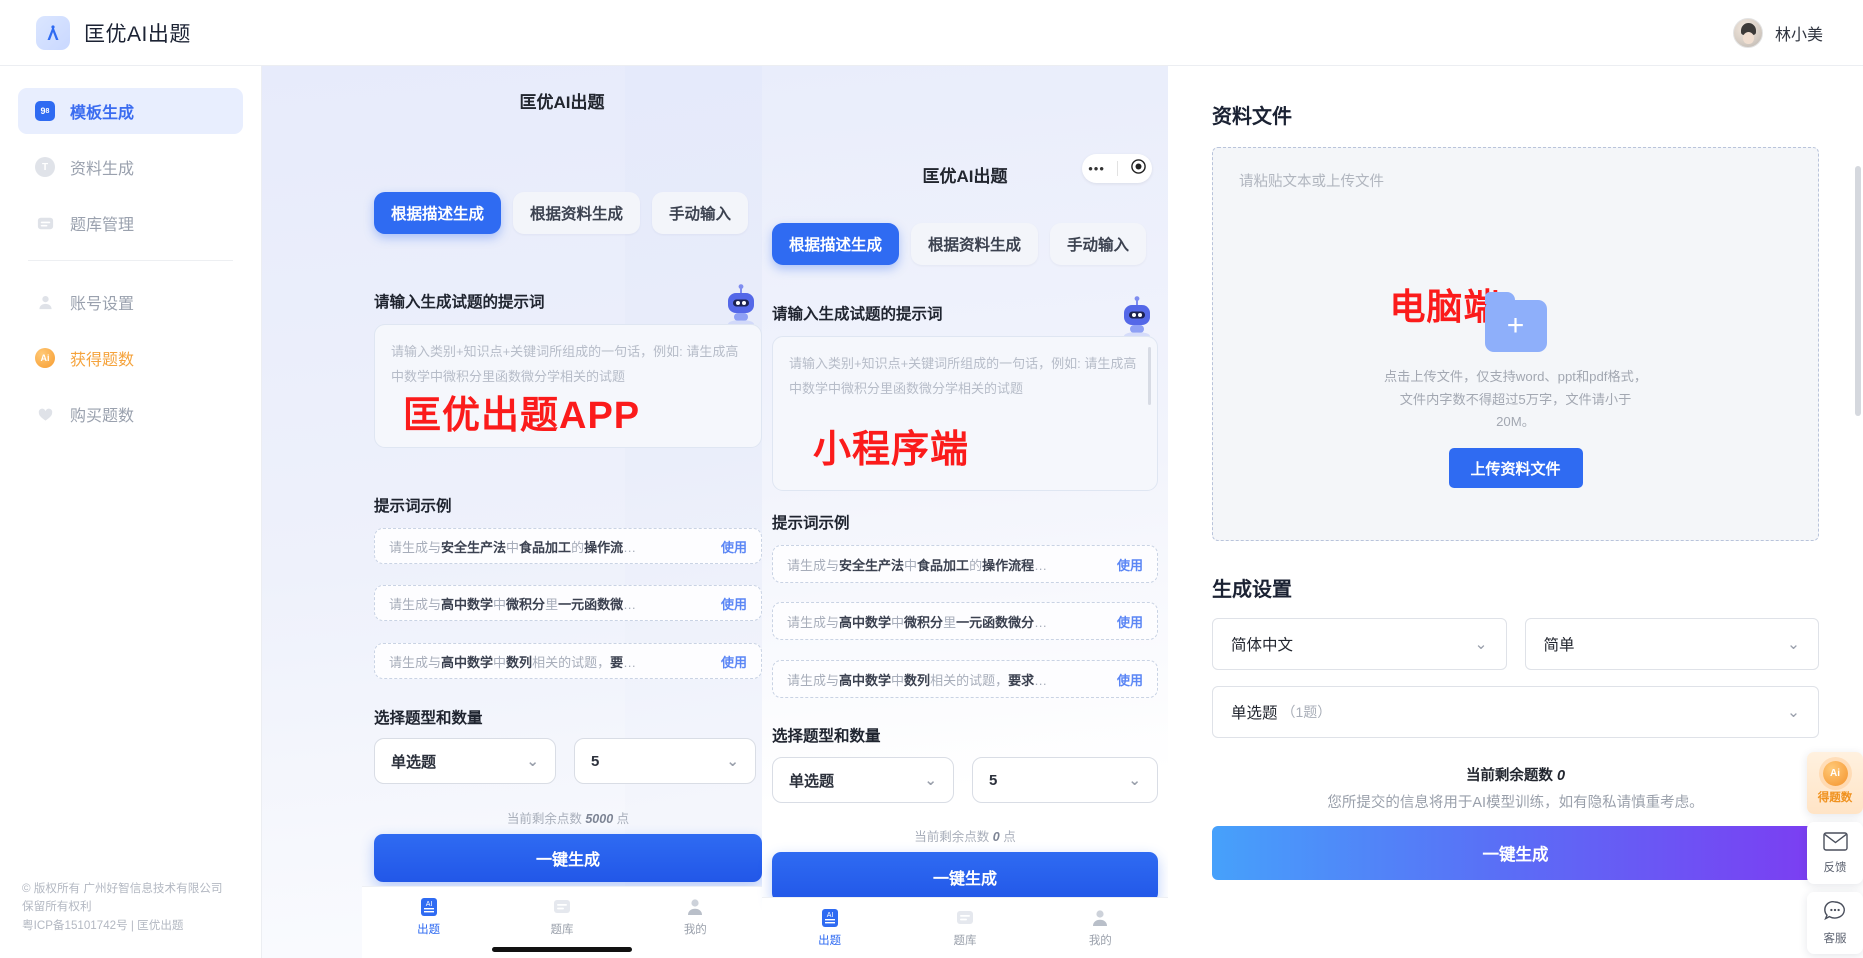  I want to click on archive-icon, so click(562, 907).